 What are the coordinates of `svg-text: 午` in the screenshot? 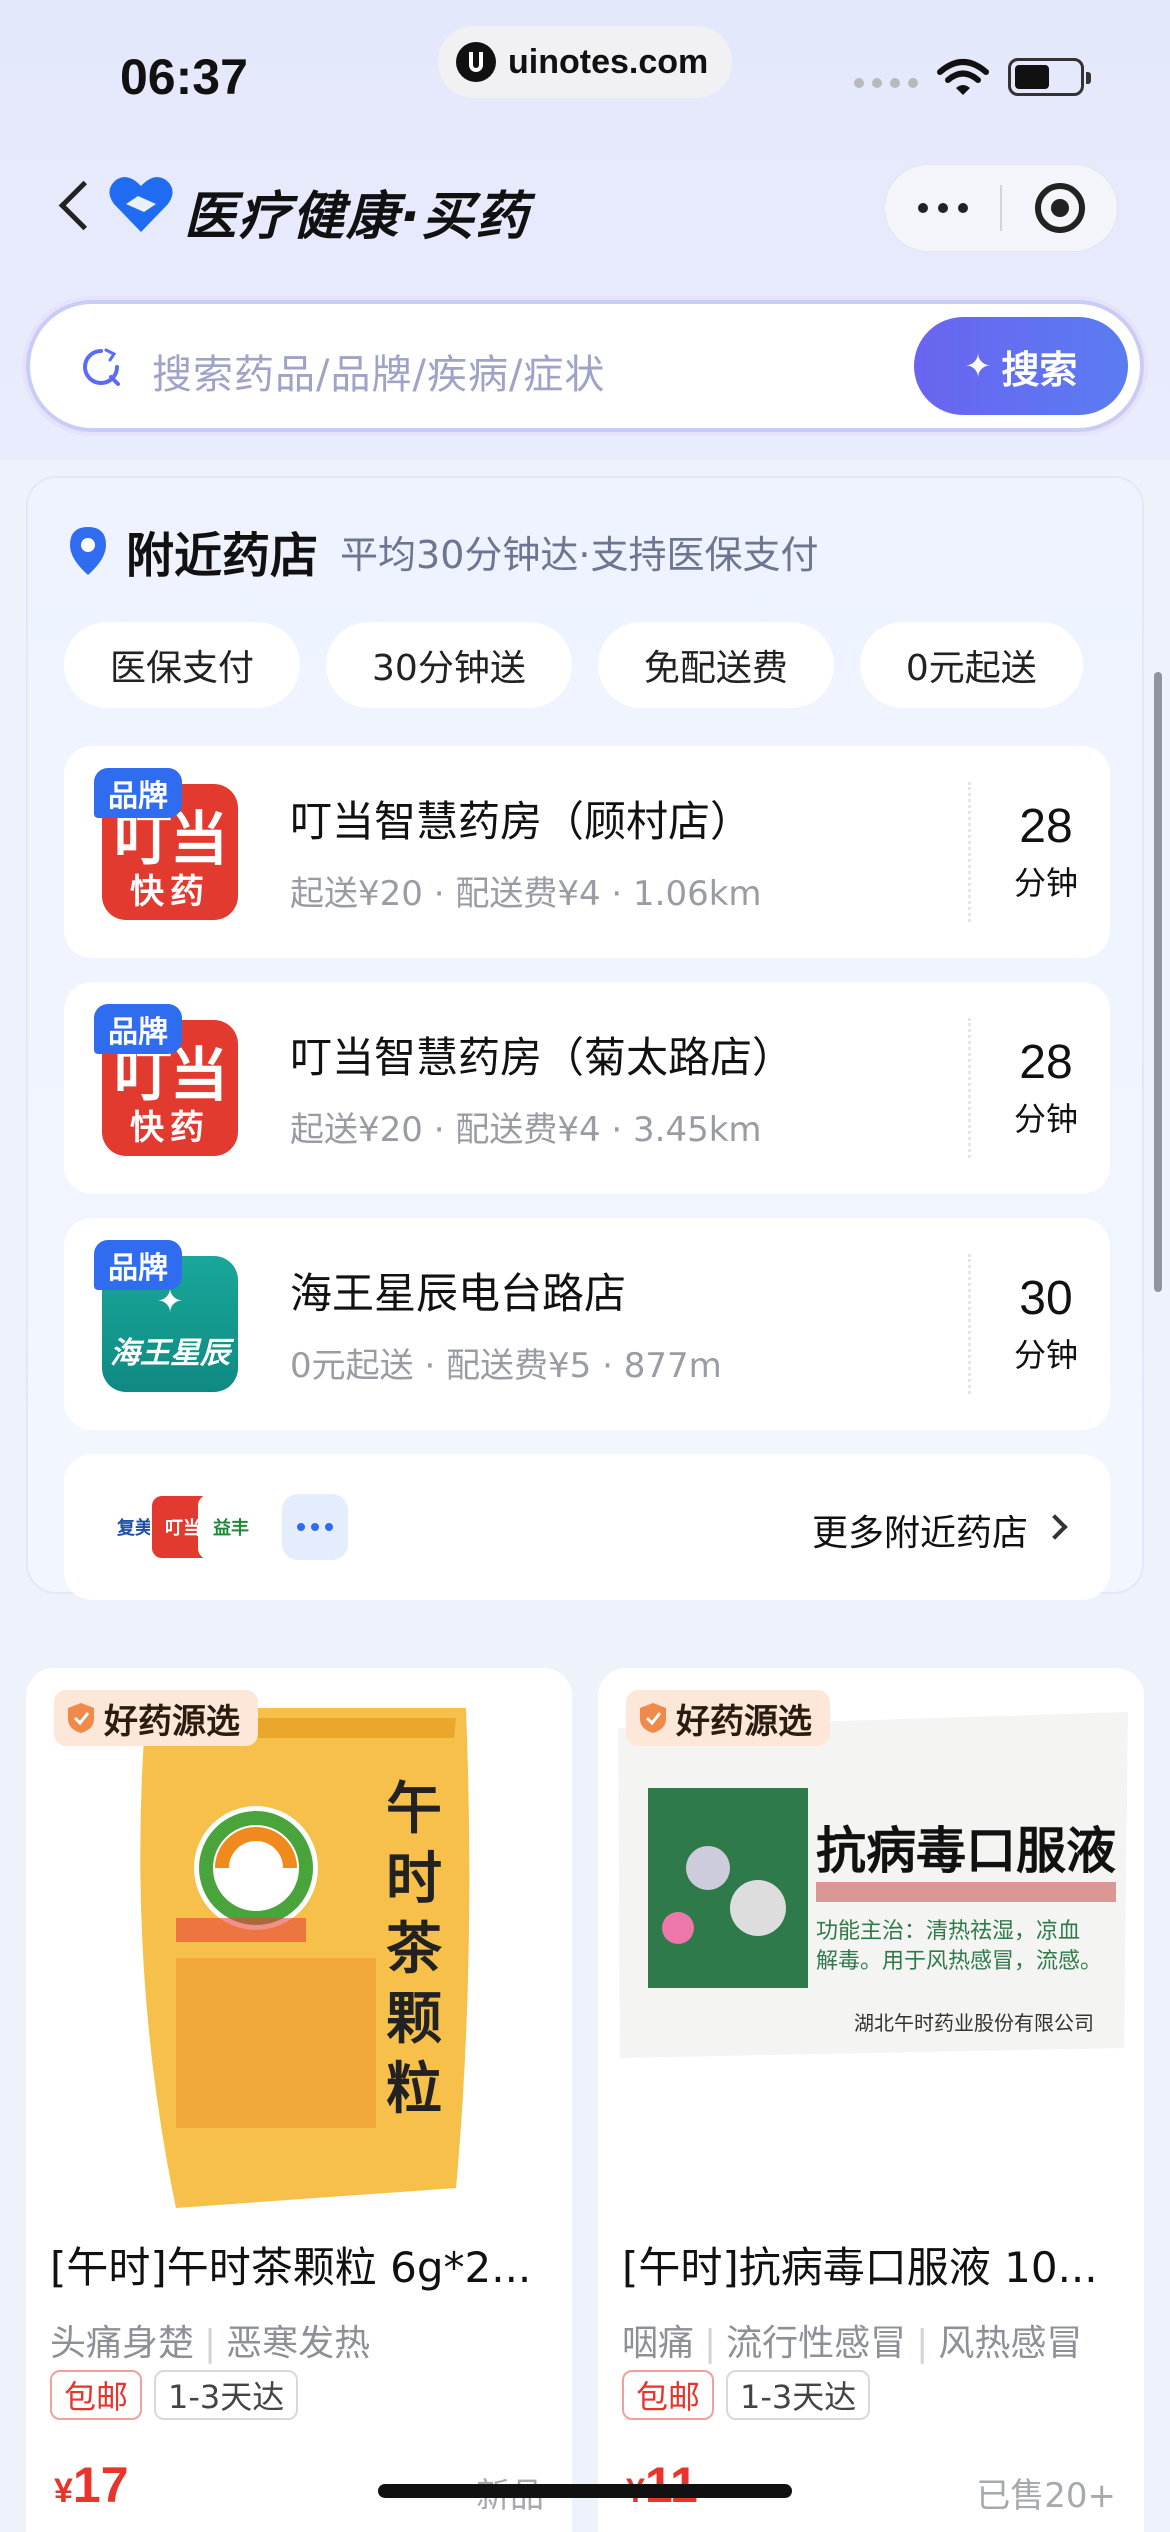 It's located at (414, 1809).